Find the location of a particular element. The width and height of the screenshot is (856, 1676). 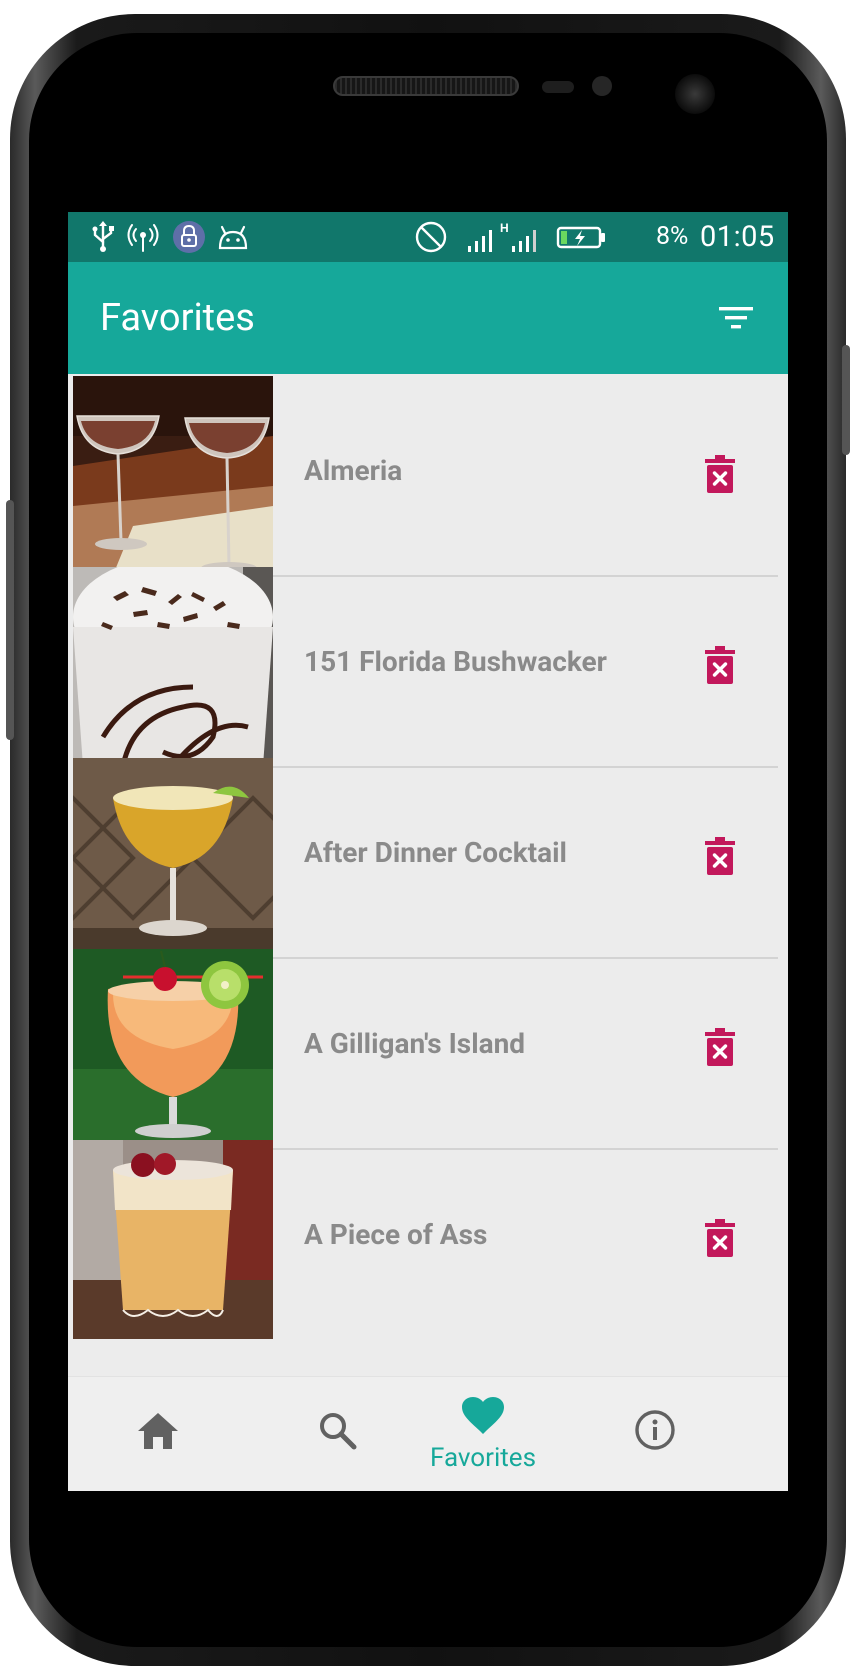

light-sensor is located at coordinates (602, 86).